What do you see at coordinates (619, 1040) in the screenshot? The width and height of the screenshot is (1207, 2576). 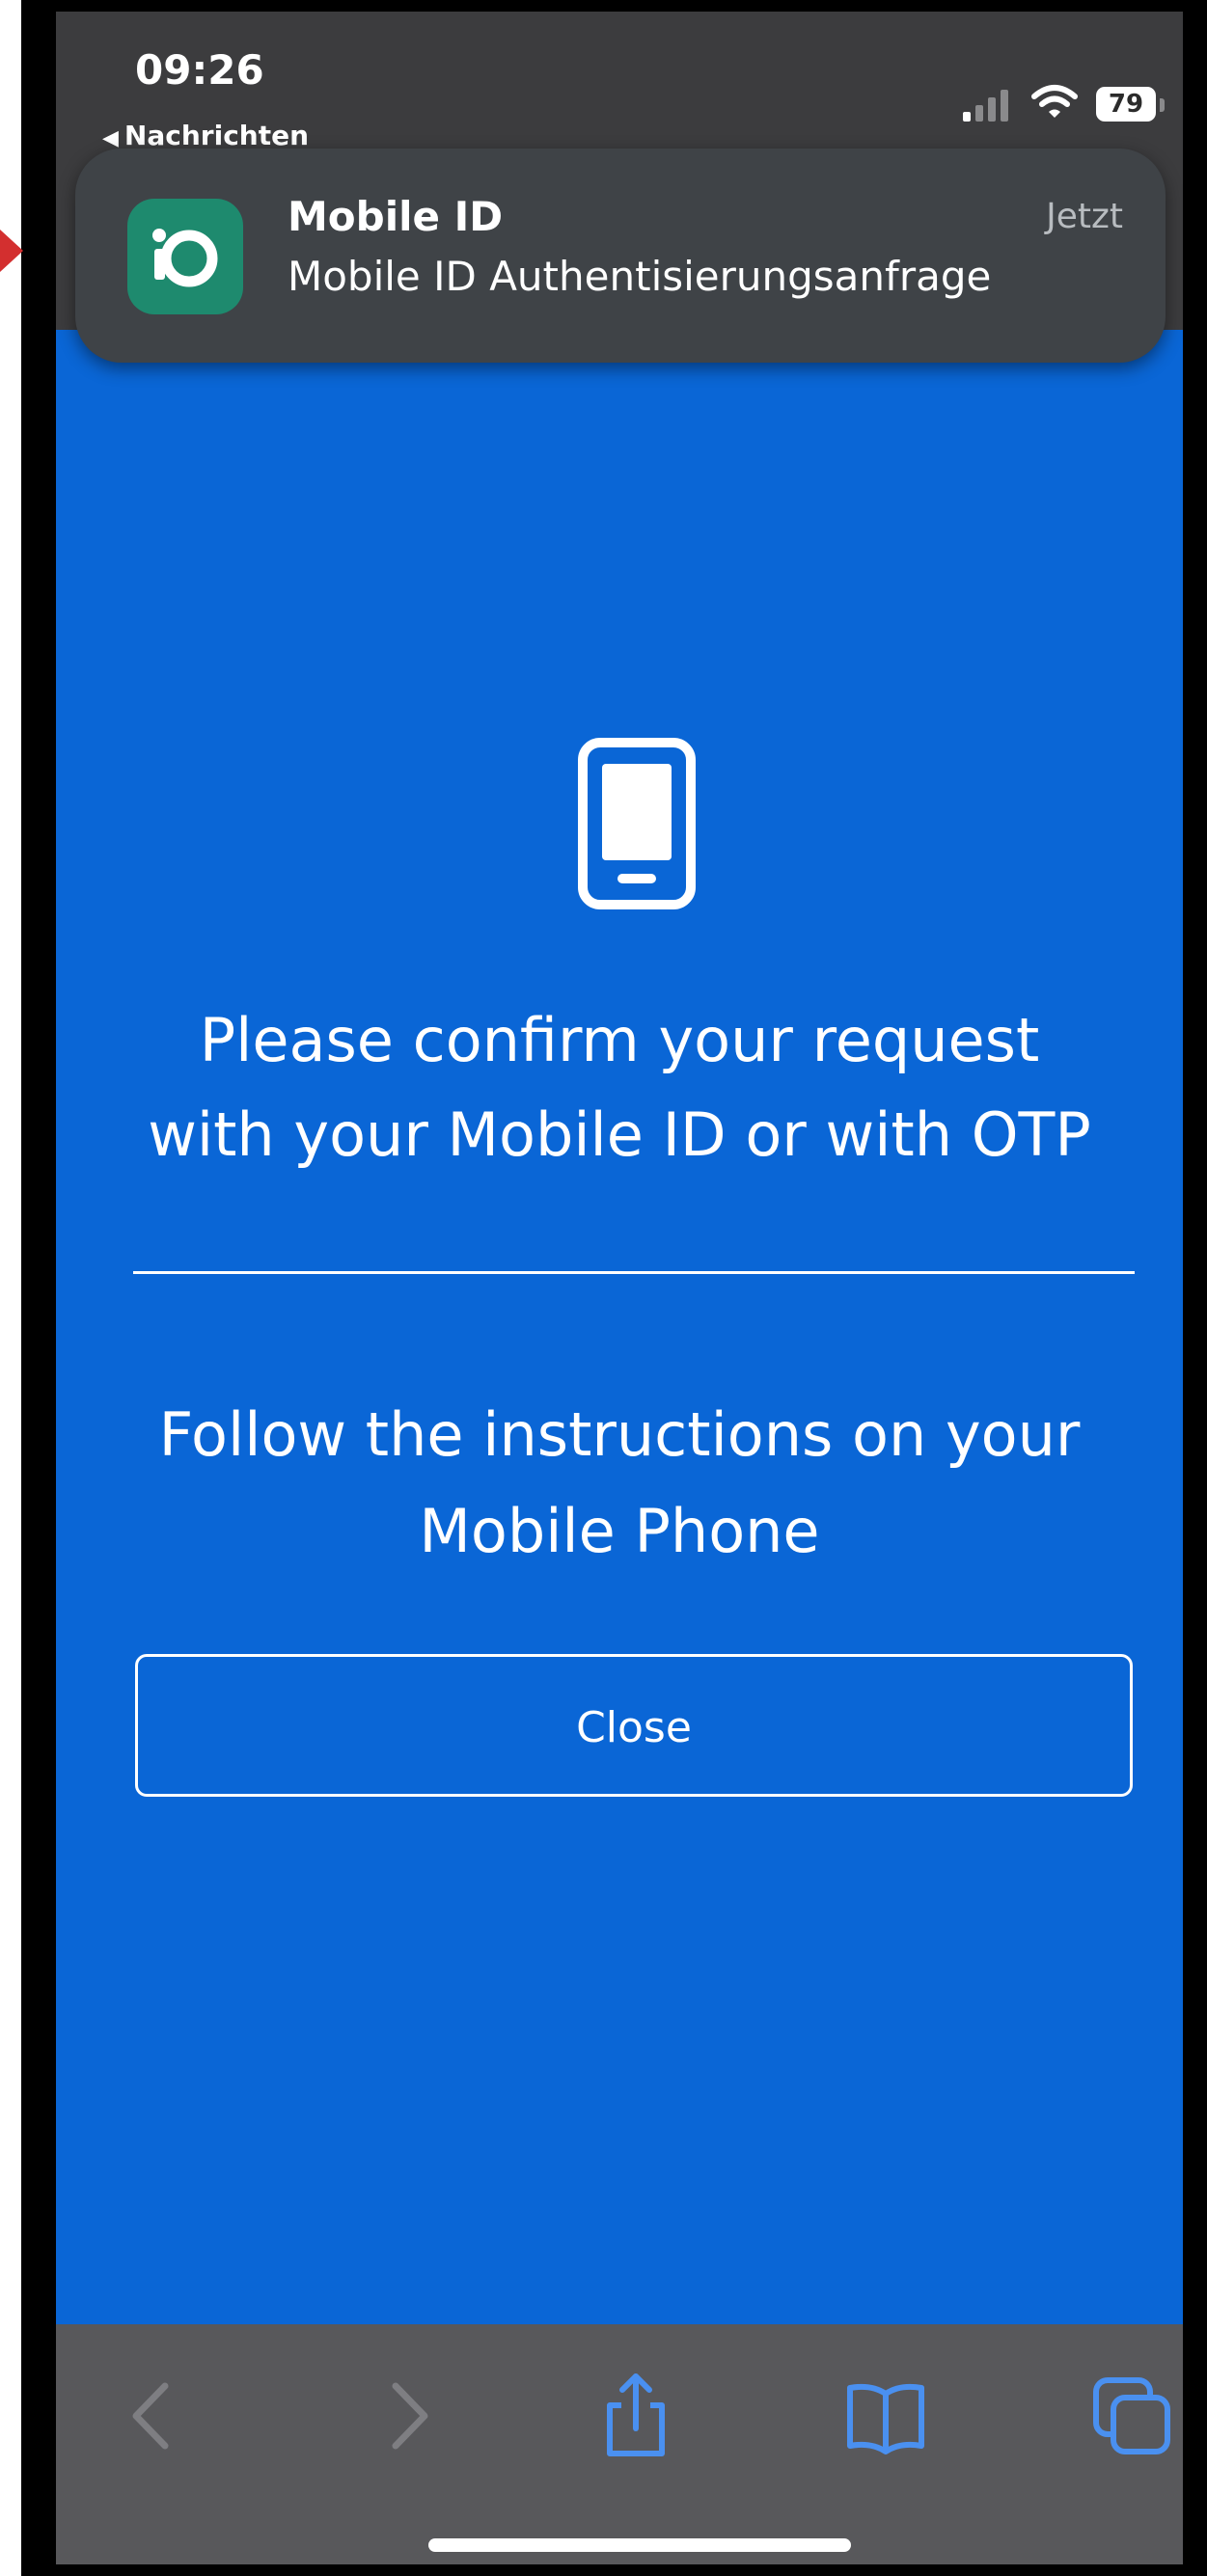 I see `heading-line-1: Please confirm your request` at bounding box center [619, 1040].